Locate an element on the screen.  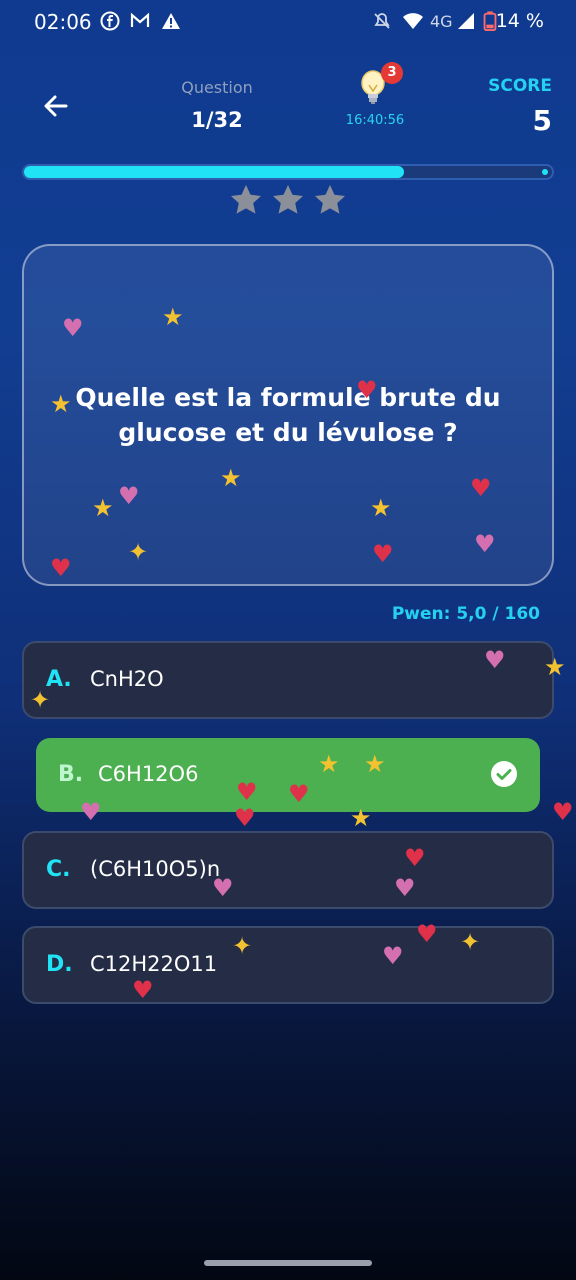
star-rating is located at coordinates (289, 200).